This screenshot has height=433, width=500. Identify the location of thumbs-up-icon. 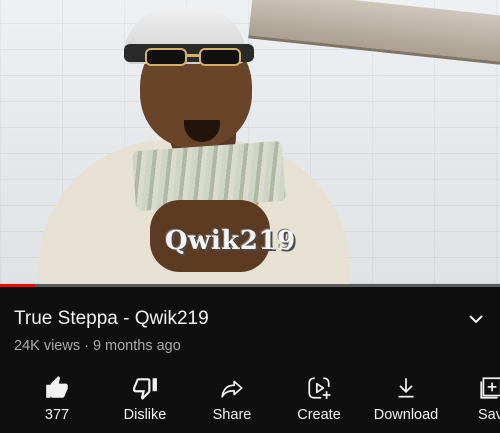
(57, 387).